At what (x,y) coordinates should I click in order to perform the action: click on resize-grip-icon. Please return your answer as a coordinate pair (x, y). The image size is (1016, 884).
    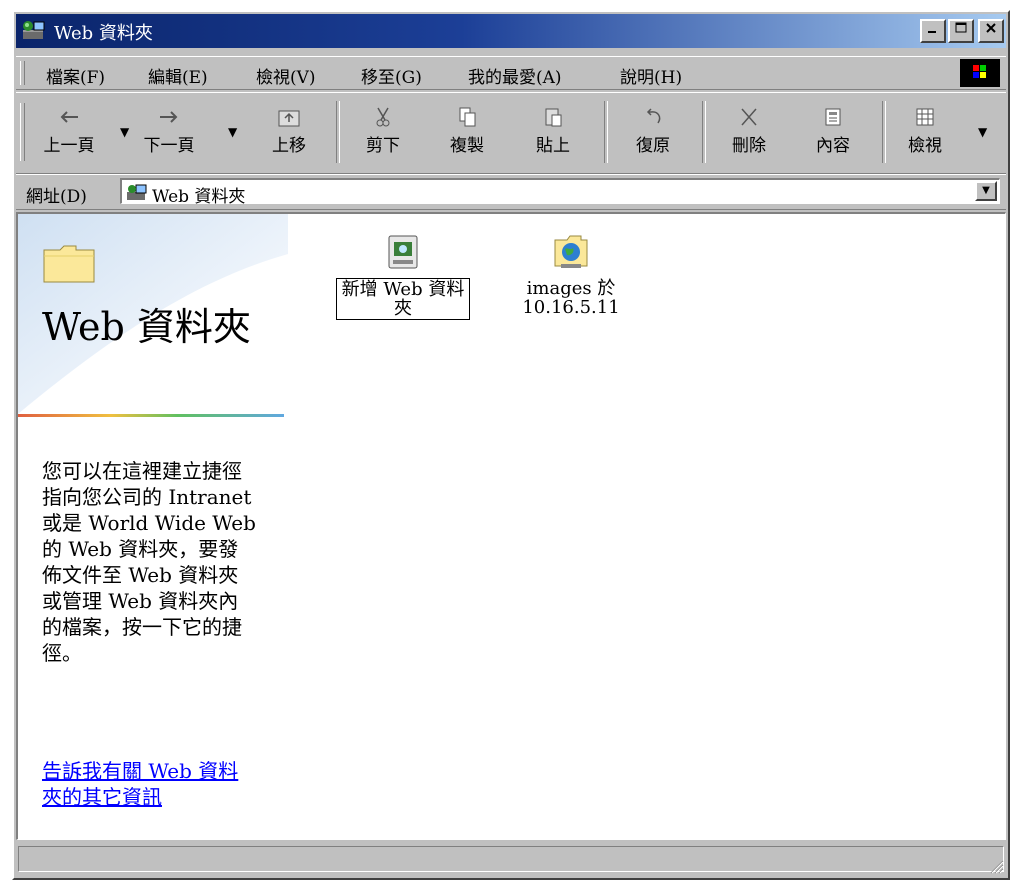
    Looking at the image, I should click on (995, 865).